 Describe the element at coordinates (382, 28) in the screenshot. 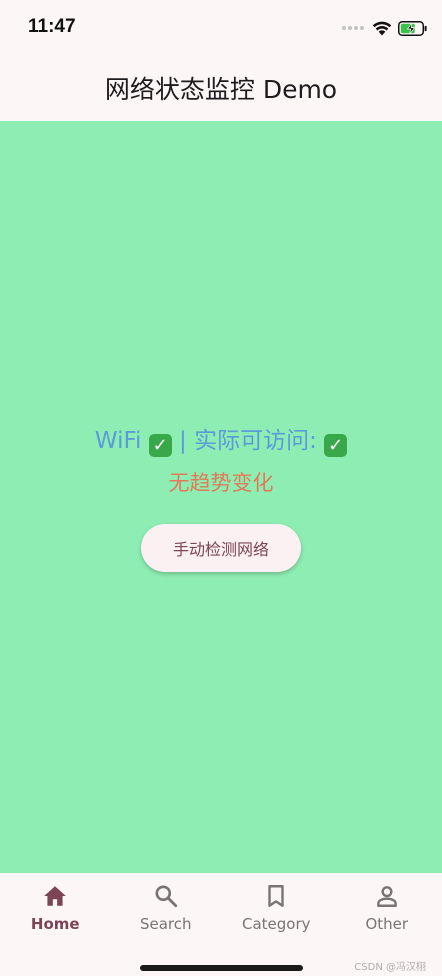

I see `wifi-icon` at that location.